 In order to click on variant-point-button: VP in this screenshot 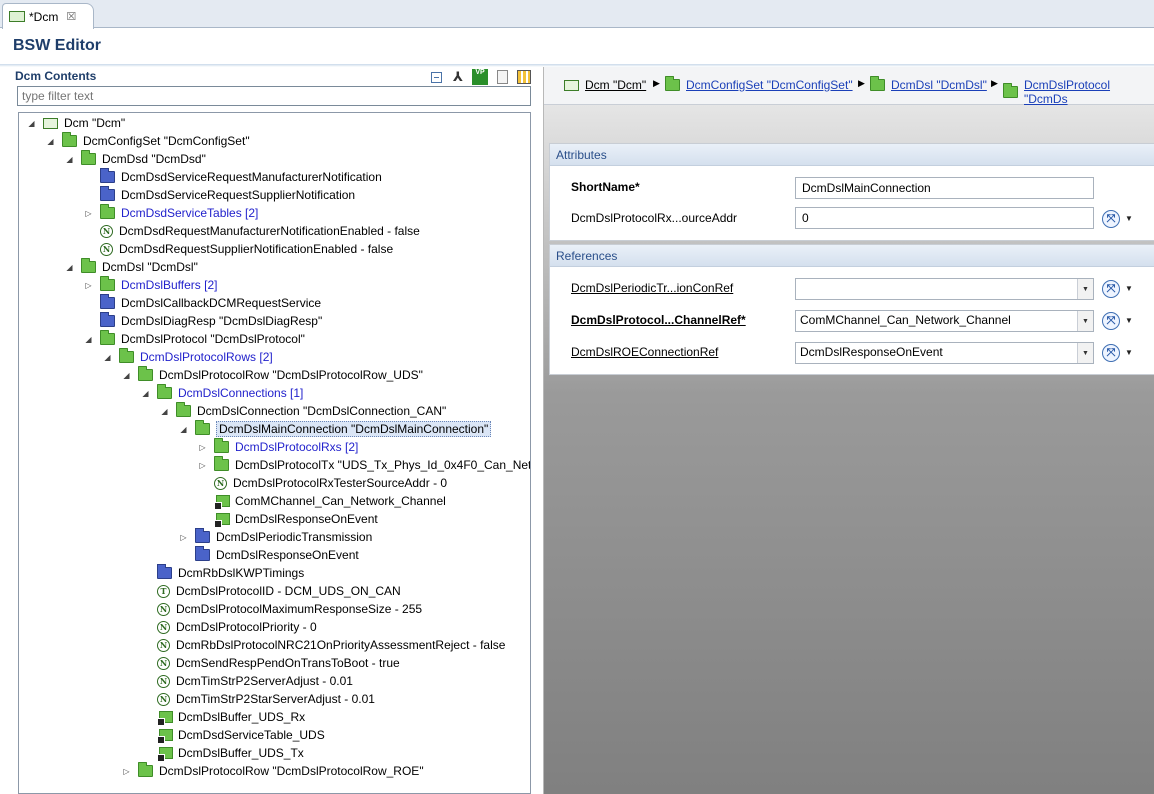, I will do `click(480, 77)`.